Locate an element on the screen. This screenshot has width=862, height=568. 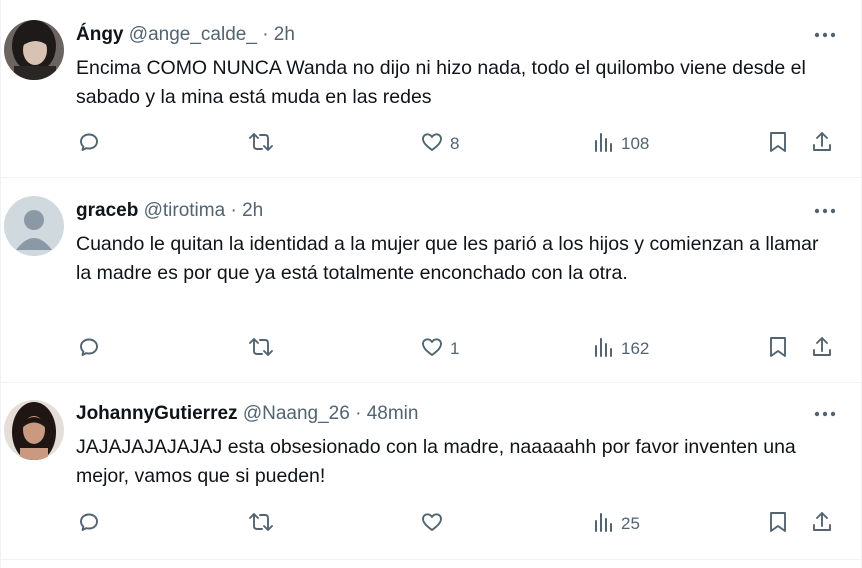
tweet-actions: 8 108 is located at coordinates (431, 144).